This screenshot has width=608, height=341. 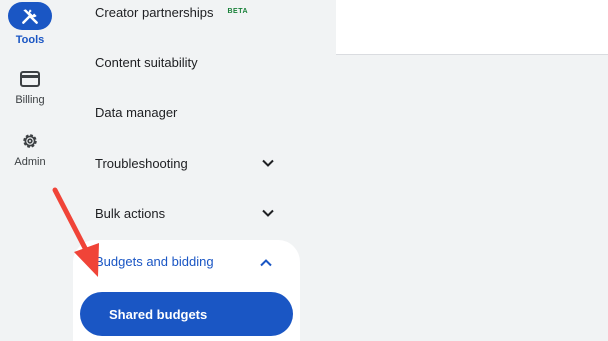 I want to click on menu-item-data-manager: Data manager, so click(x=189, y=112).